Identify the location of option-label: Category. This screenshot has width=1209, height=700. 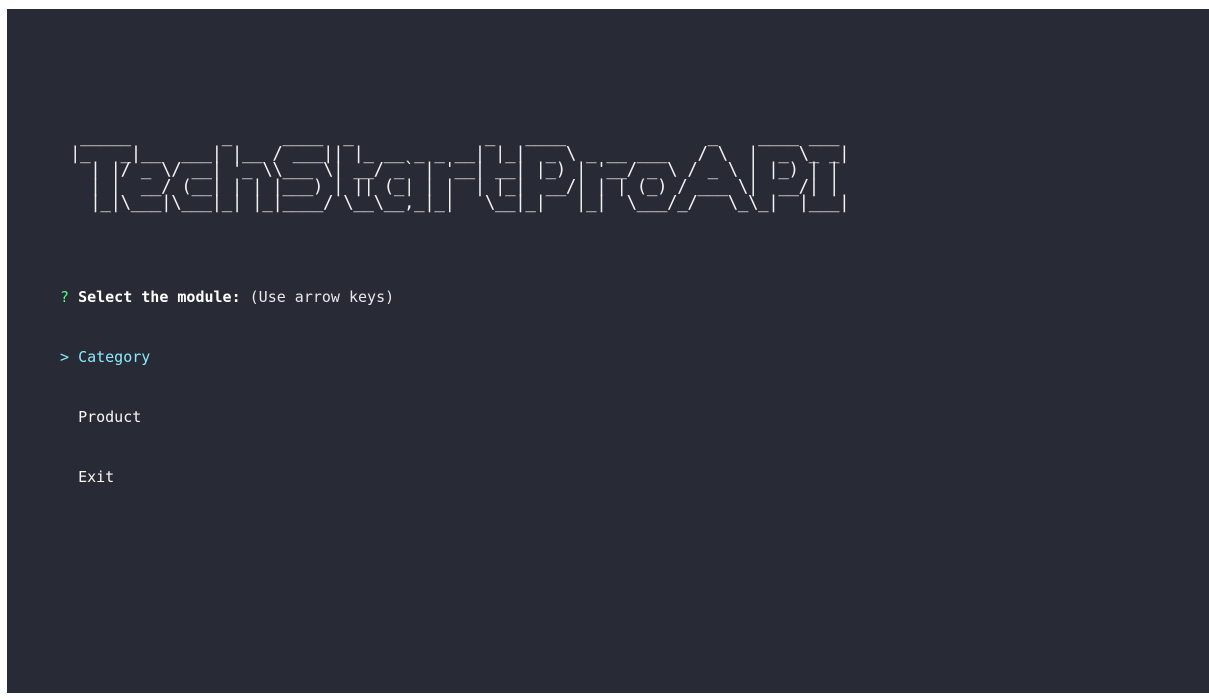
(114, 357).